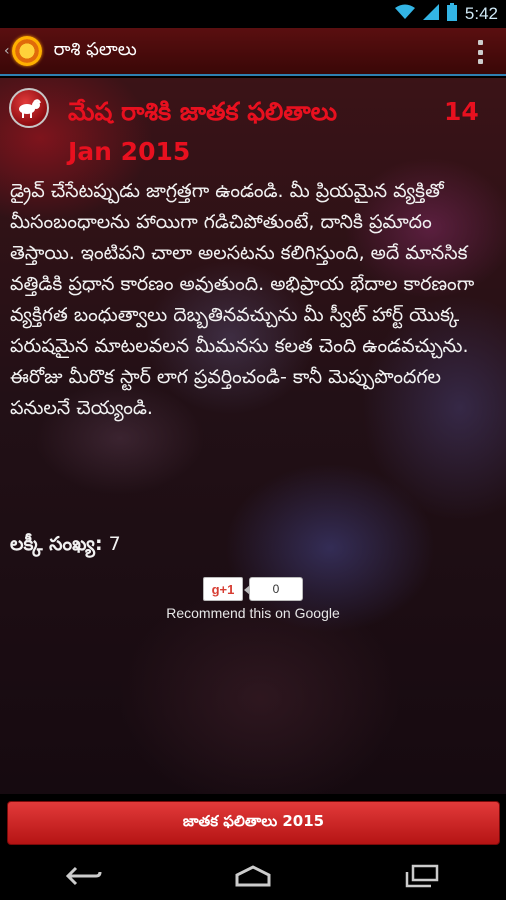 The image size is (506, 900). Describe the element at coordinates (253, 613) in the screenshot. I see `recommend-text: Recommend this on Google` at that location.